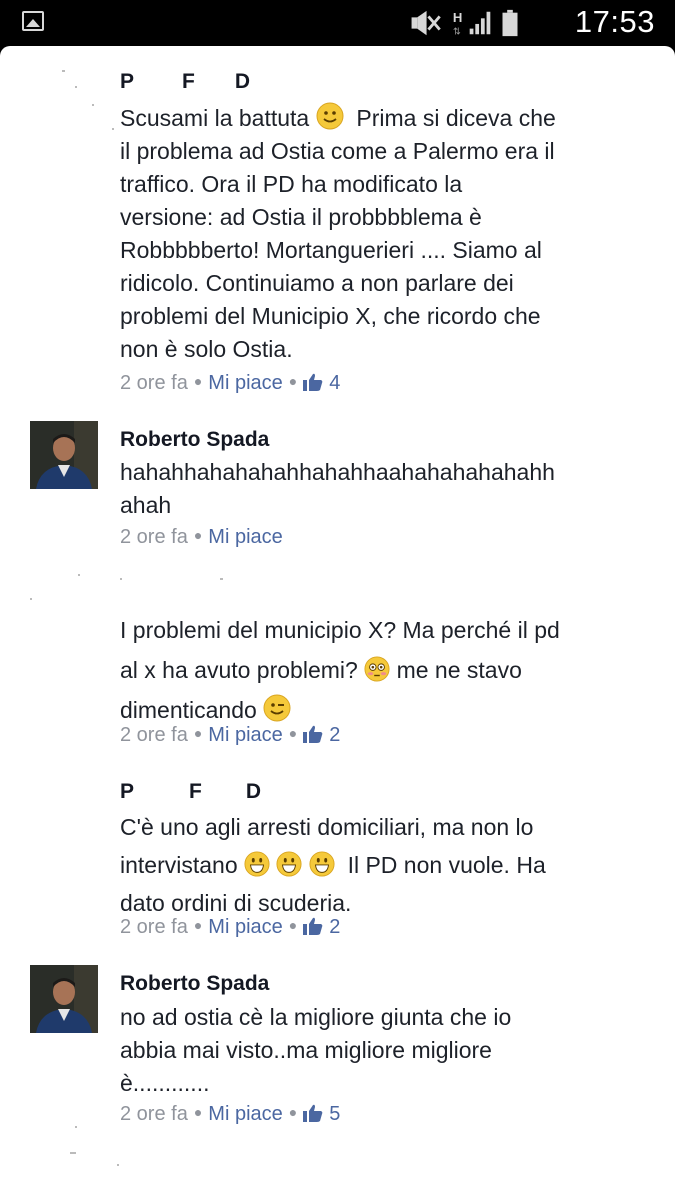 This screenshot has width=675, height=1200. I want to click on clock: 17:53, so click(614, 21).